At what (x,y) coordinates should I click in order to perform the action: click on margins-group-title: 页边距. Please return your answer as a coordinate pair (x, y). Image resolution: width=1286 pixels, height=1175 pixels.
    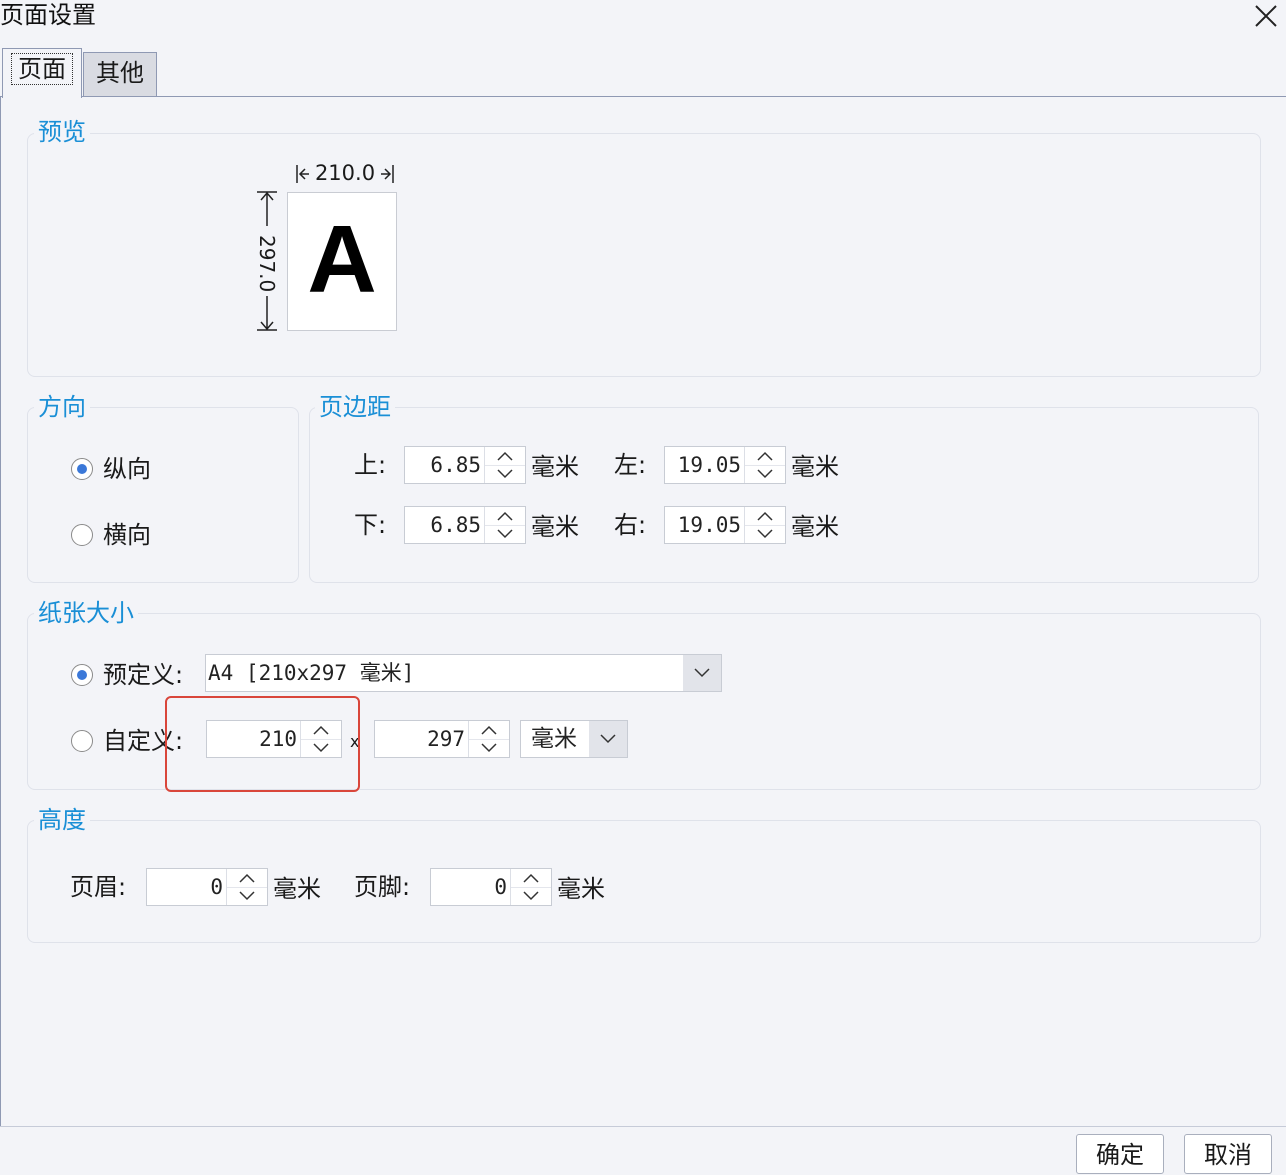
    Looking at the image, I should click on (355, 407).